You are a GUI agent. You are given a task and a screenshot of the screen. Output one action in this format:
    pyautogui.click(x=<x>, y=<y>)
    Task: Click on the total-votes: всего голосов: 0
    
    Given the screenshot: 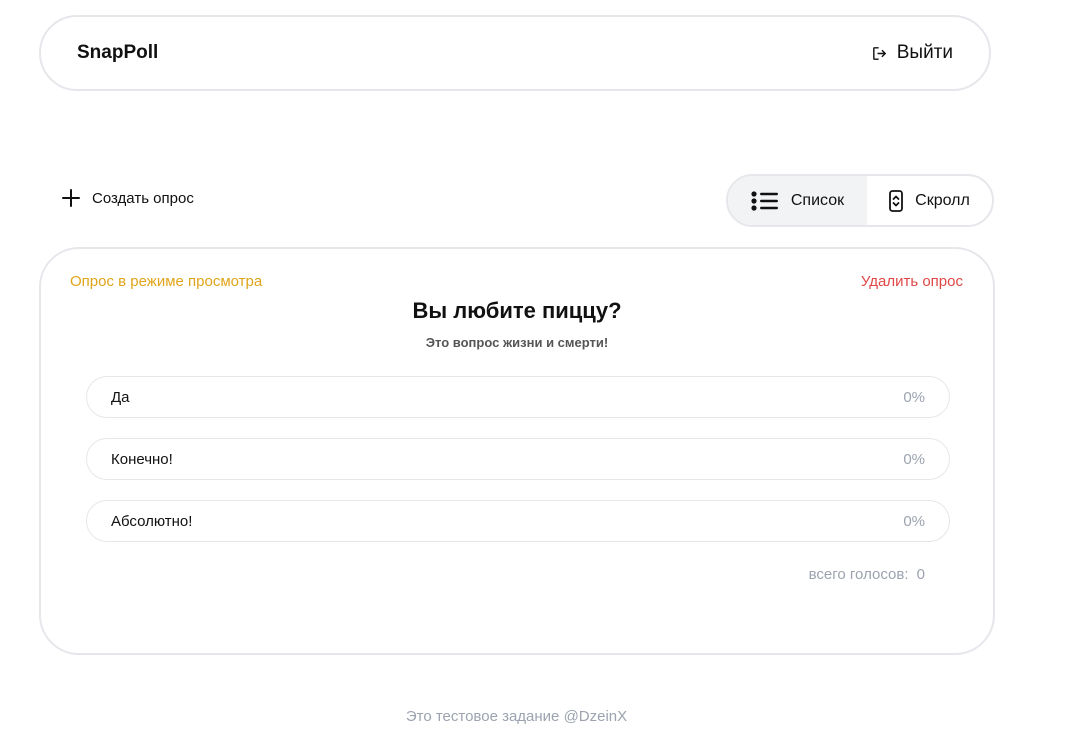 What is the action you would take?
    pyautogui.click(x=867, y=574)
    